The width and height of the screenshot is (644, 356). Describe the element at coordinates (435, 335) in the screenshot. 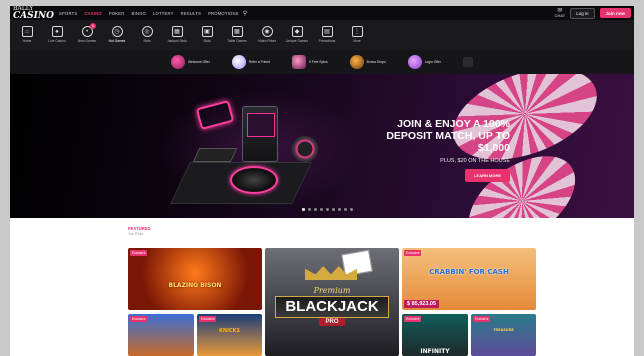

I see `game-tile-infinity: Exclusive INFINITY` at that location.